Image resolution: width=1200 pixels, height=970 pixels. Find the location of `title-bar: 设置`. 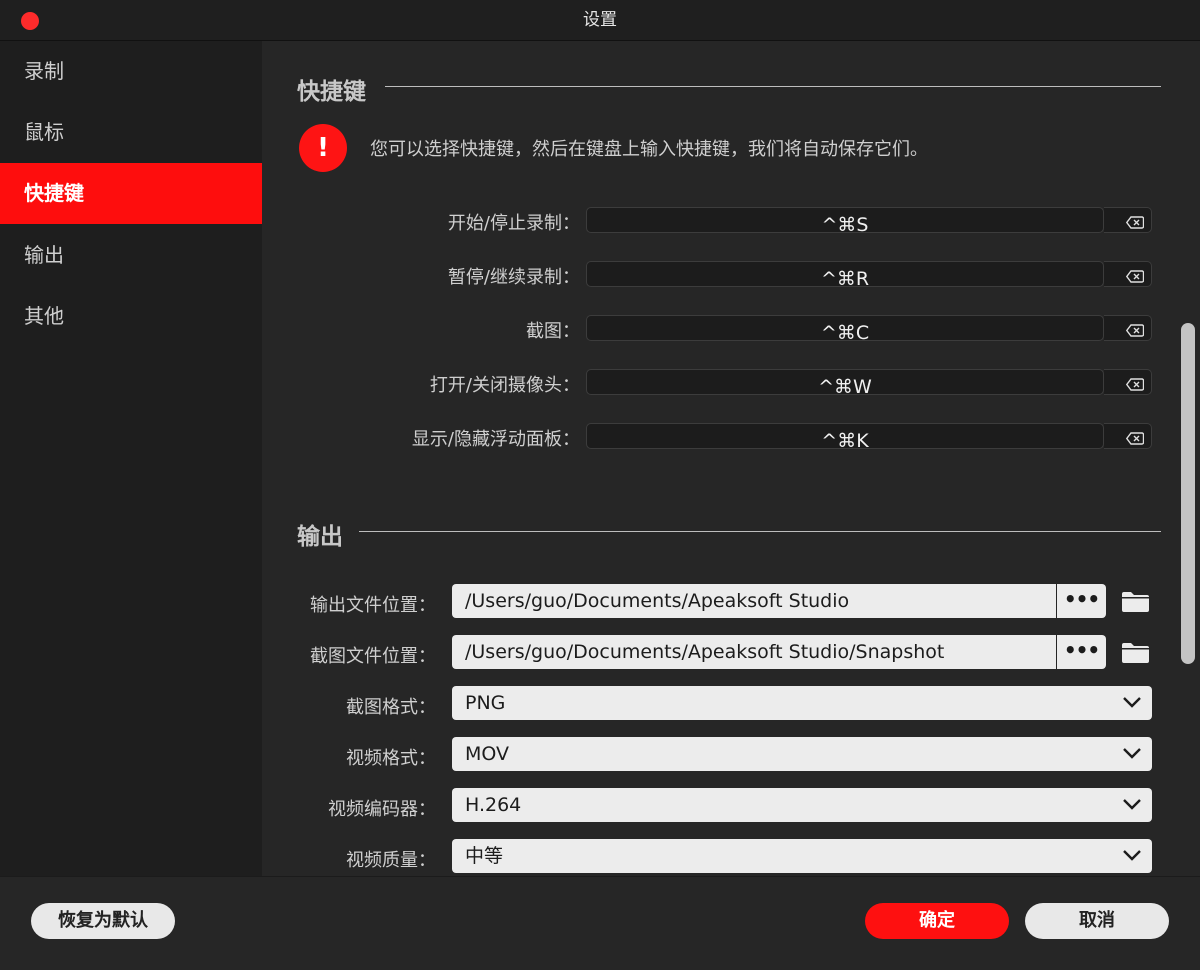

title-bar: 设置 is located at coordinates (600, 20).